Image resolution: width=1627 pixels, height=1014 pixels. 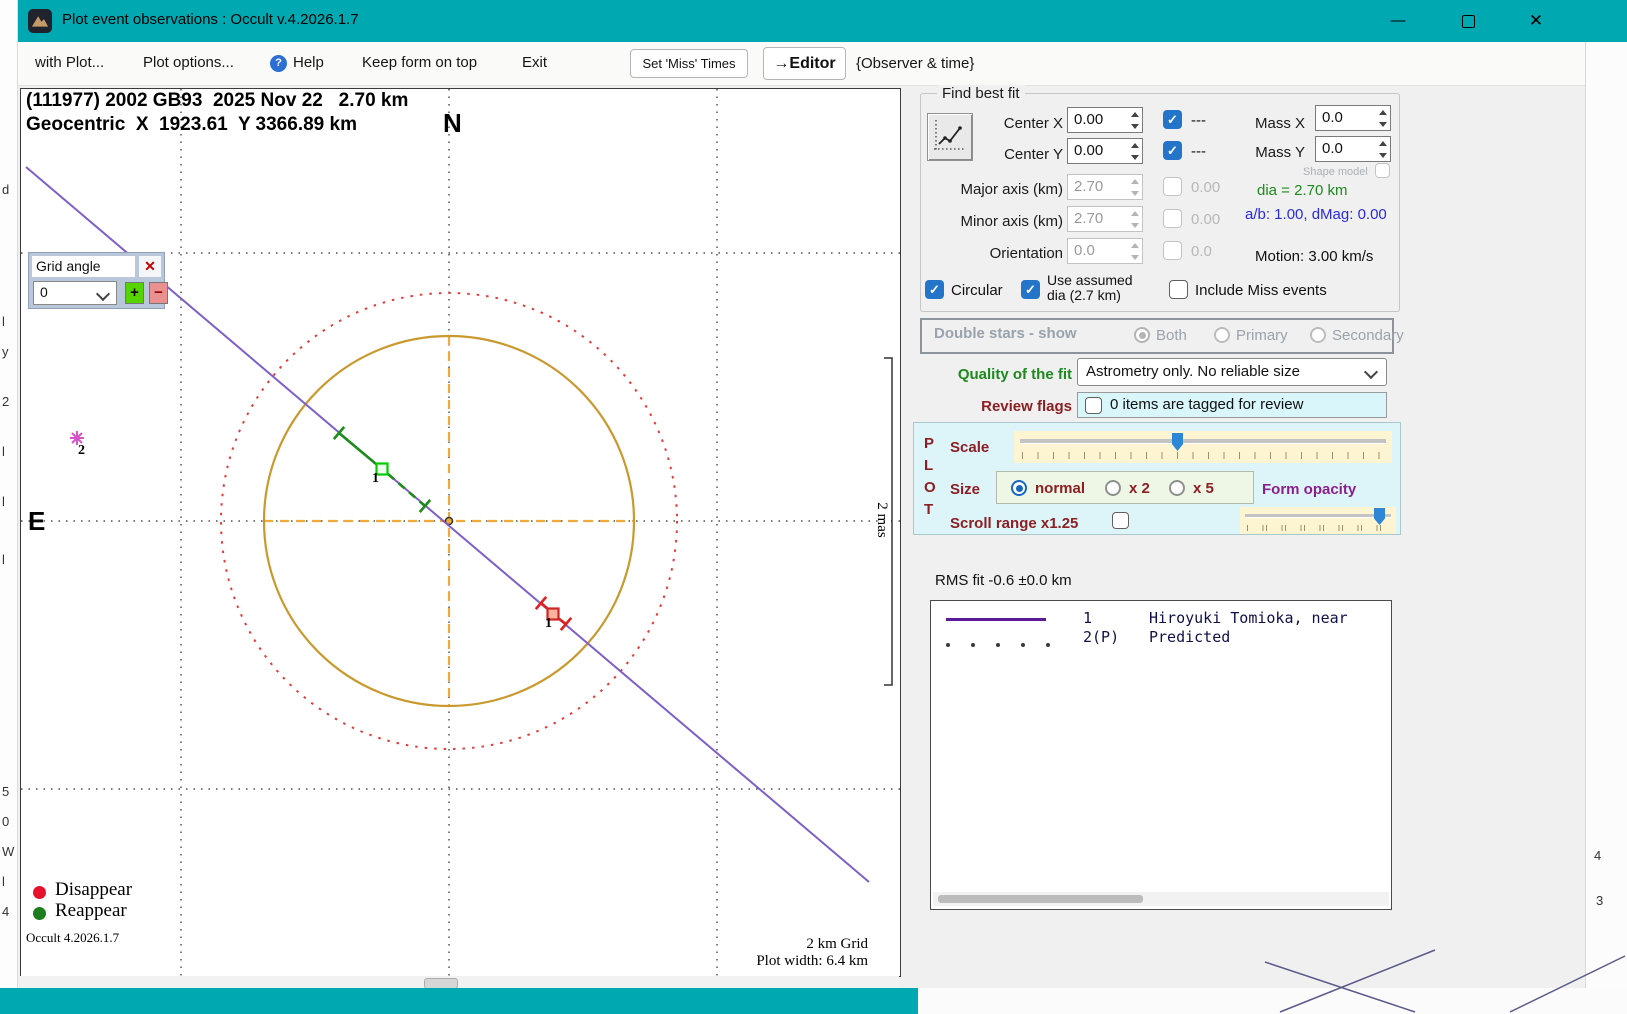 What do you see at coordinates (459, 1001) in the screenshot?
I see `background-titlebar-strip` at bounding box center [459, 1001].